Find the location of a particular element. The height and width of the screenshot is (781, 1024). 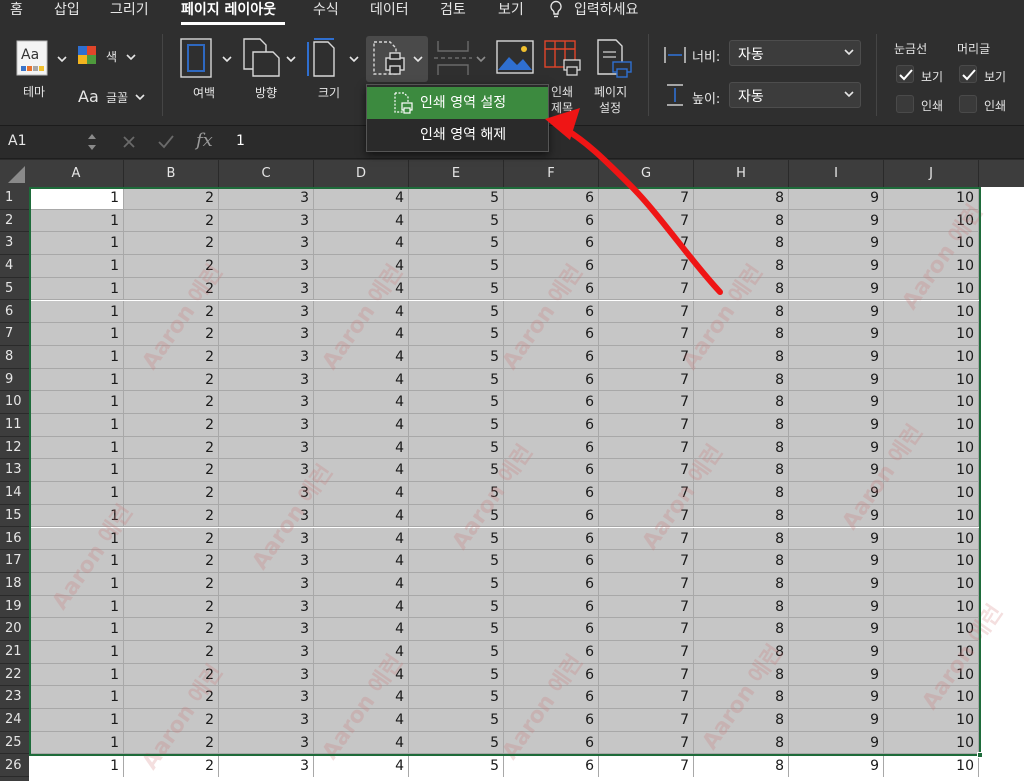

gridlines-print-checkbox is located at coordinates (905, 104).